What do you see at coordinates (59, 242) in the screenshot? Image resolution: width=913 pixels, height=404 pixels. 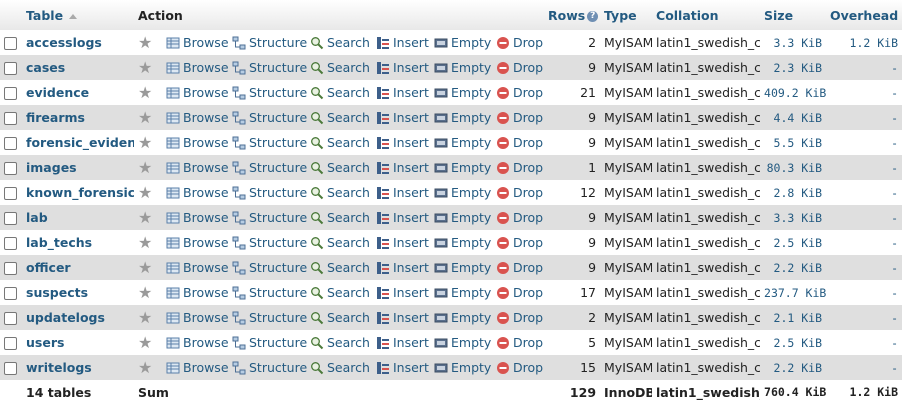 I see `table-name-link: lab_techs` at bounding box center [59, 242].